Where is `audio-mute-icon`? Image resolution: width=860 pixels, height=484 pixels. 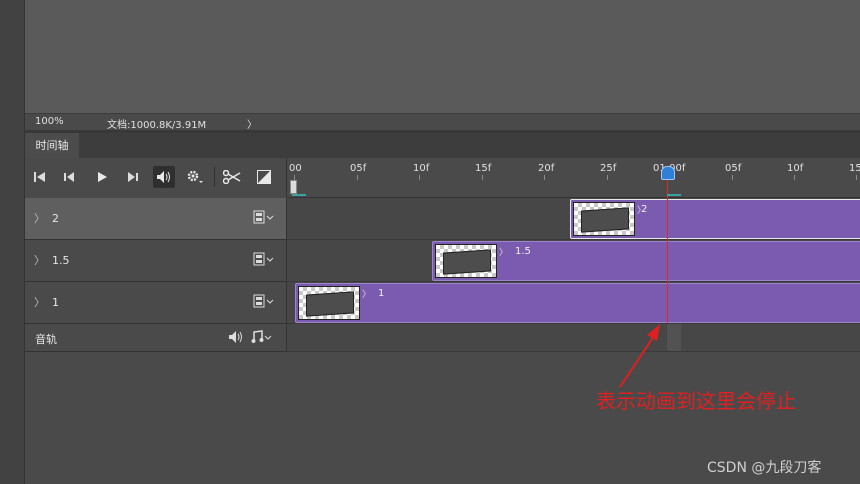 audio-mute-icon is located at coordinates (236, 338).